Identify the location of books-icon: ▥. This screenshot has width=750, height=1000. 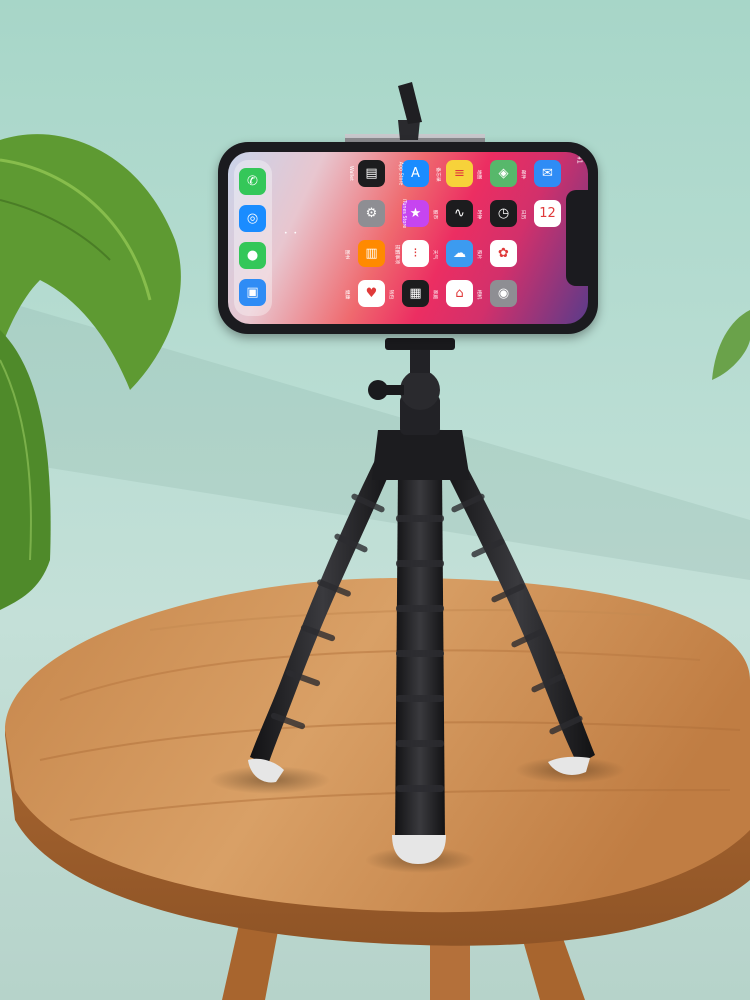
(371, 253).